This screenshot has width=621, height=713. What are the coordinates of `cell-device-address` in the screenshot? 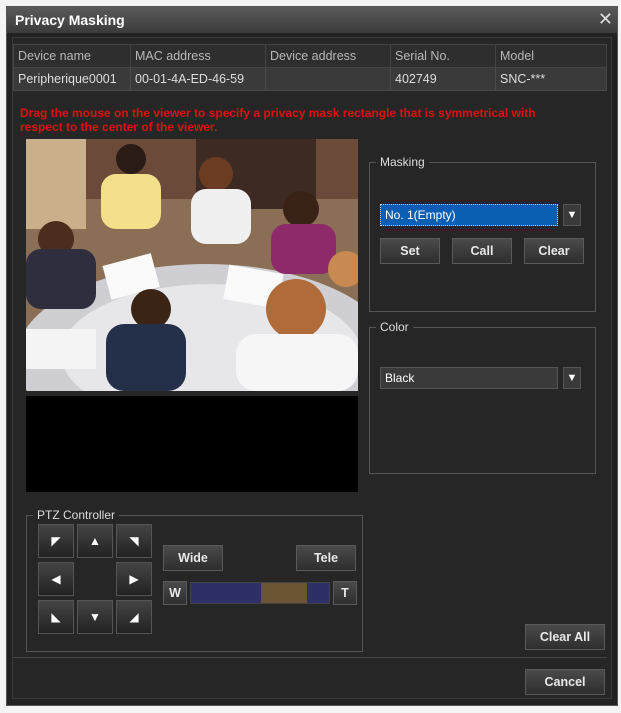 It's located at (328, 79).